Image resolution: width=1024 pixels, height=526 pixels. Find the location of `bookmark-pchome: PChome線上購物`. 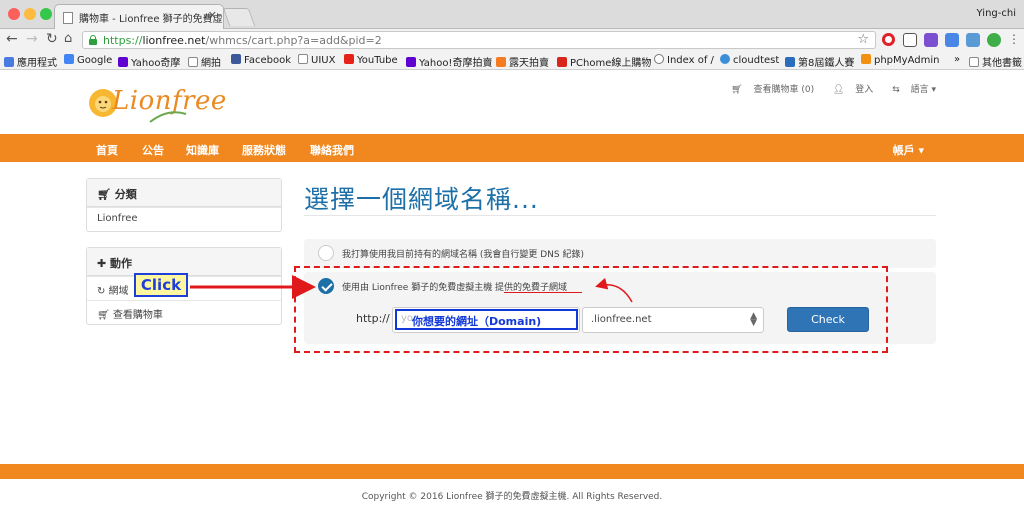

bookmark-pchome: PChome線上購物 is located at coordinates (604, 61).